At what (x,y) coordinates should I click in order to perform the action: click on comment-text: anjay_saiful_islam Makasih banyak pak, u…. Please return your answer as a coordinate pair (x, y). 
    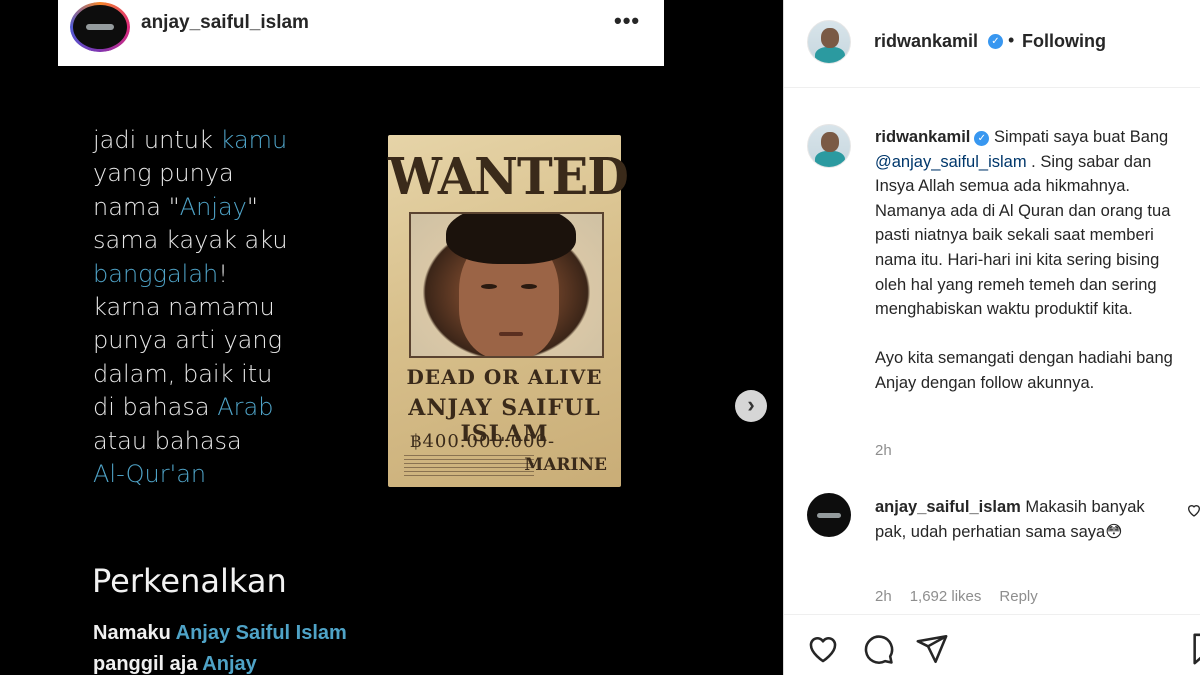
    Looking at the image, I should click on (1027, 519).